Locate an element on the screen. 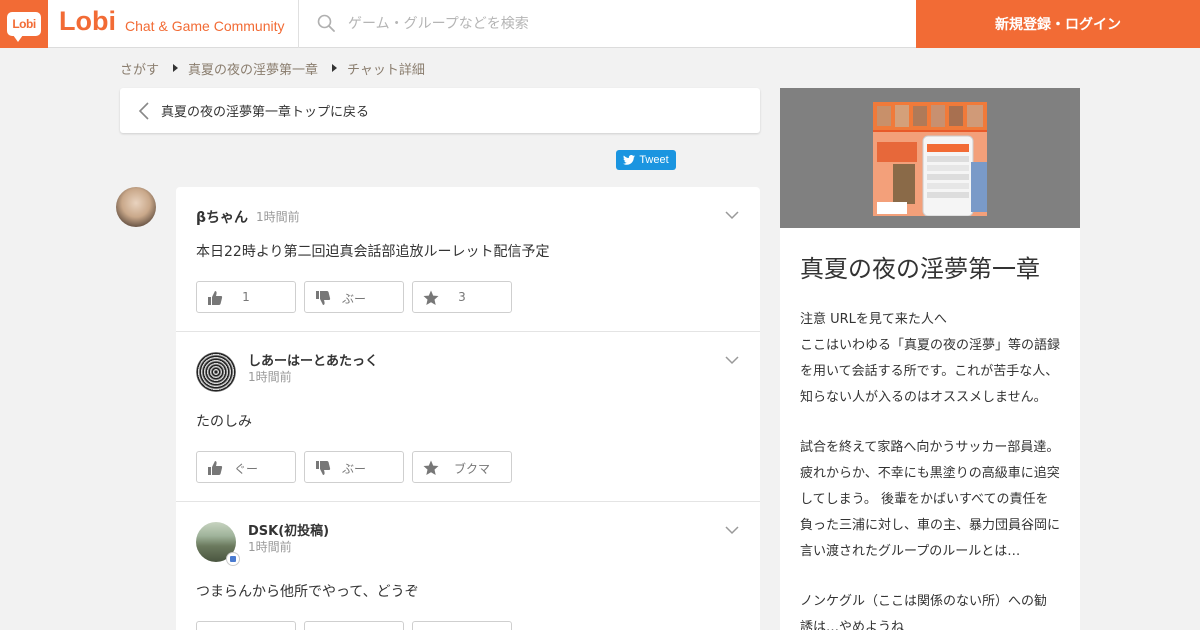 The width and height of the screenshot is (1200, 630). description-line: 試合を終えて家路へ向かうサッカー部員達。 is located at coordinates (930, 447).